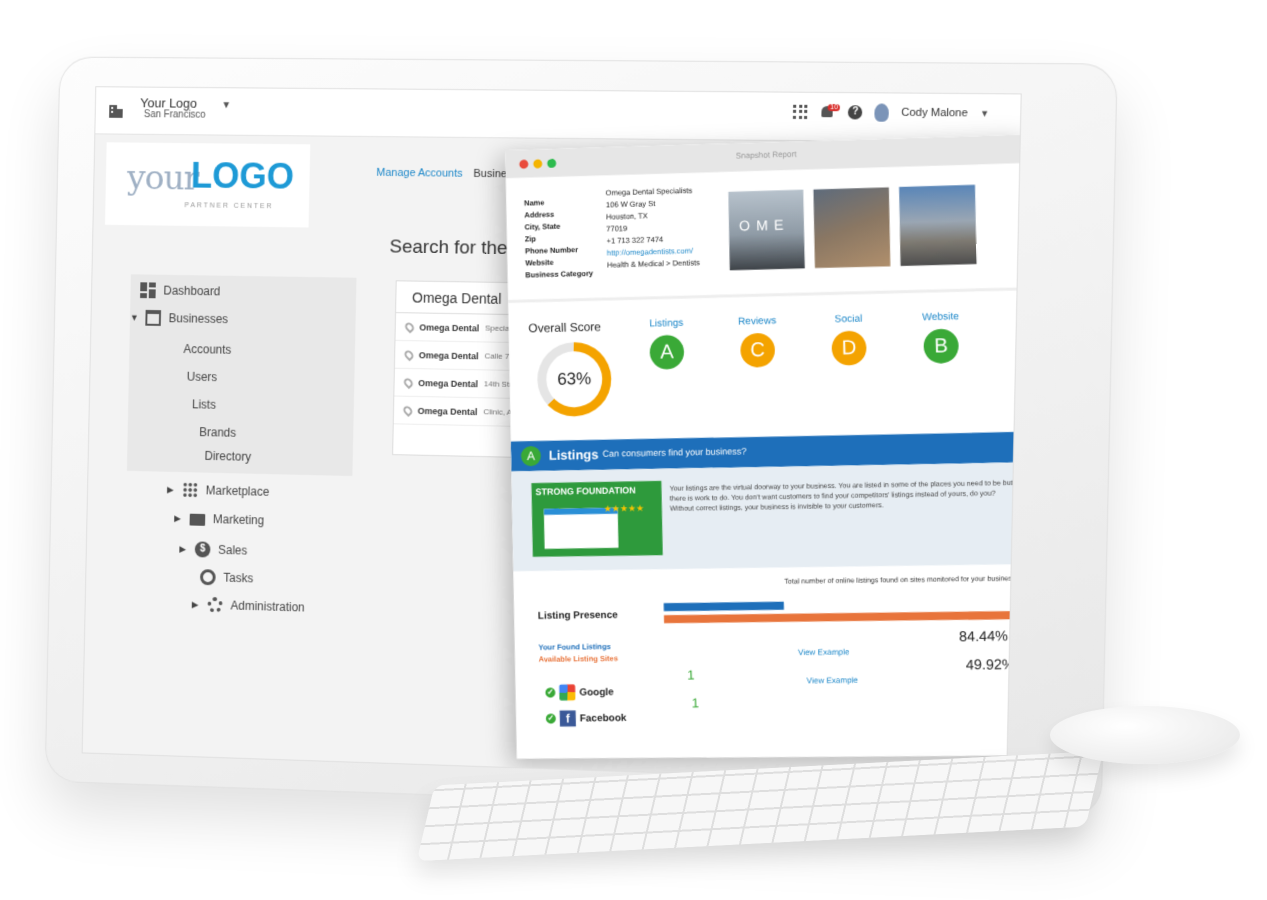  What do you see at coordinates (855, 112) in the screenshot?
I see `help-icon: ?` at bounding box center [855, 112].